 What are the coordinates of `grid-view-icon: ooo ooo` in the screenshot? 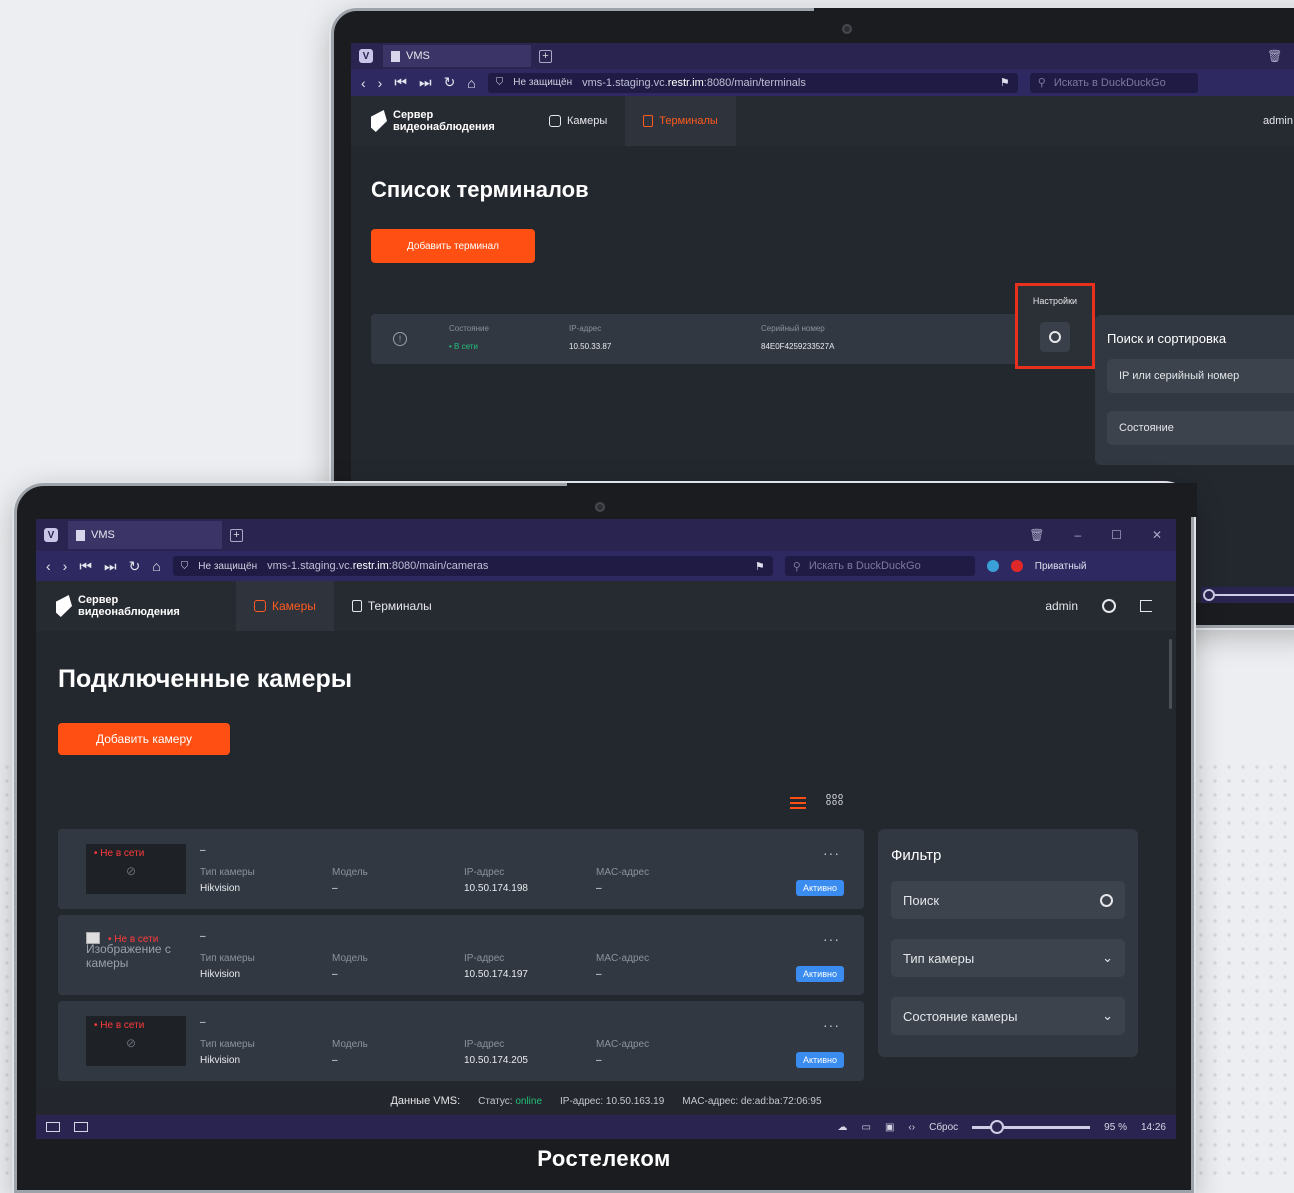 It's located at (835, 799).